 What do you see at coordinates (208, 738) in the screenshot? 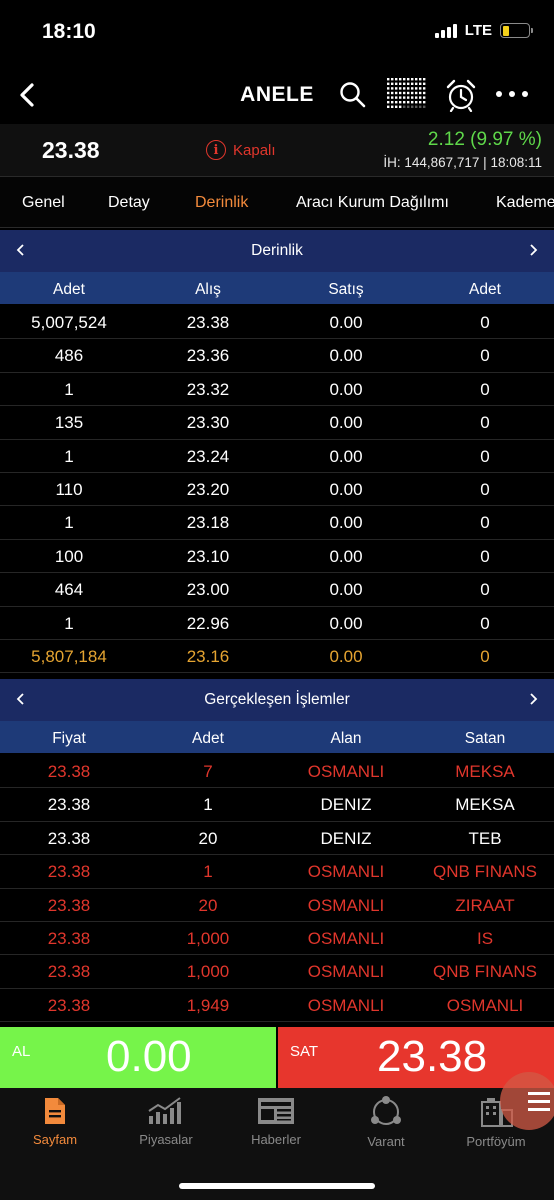
I see `trades-col-adet: Adet` at bounding box center [208, 738].